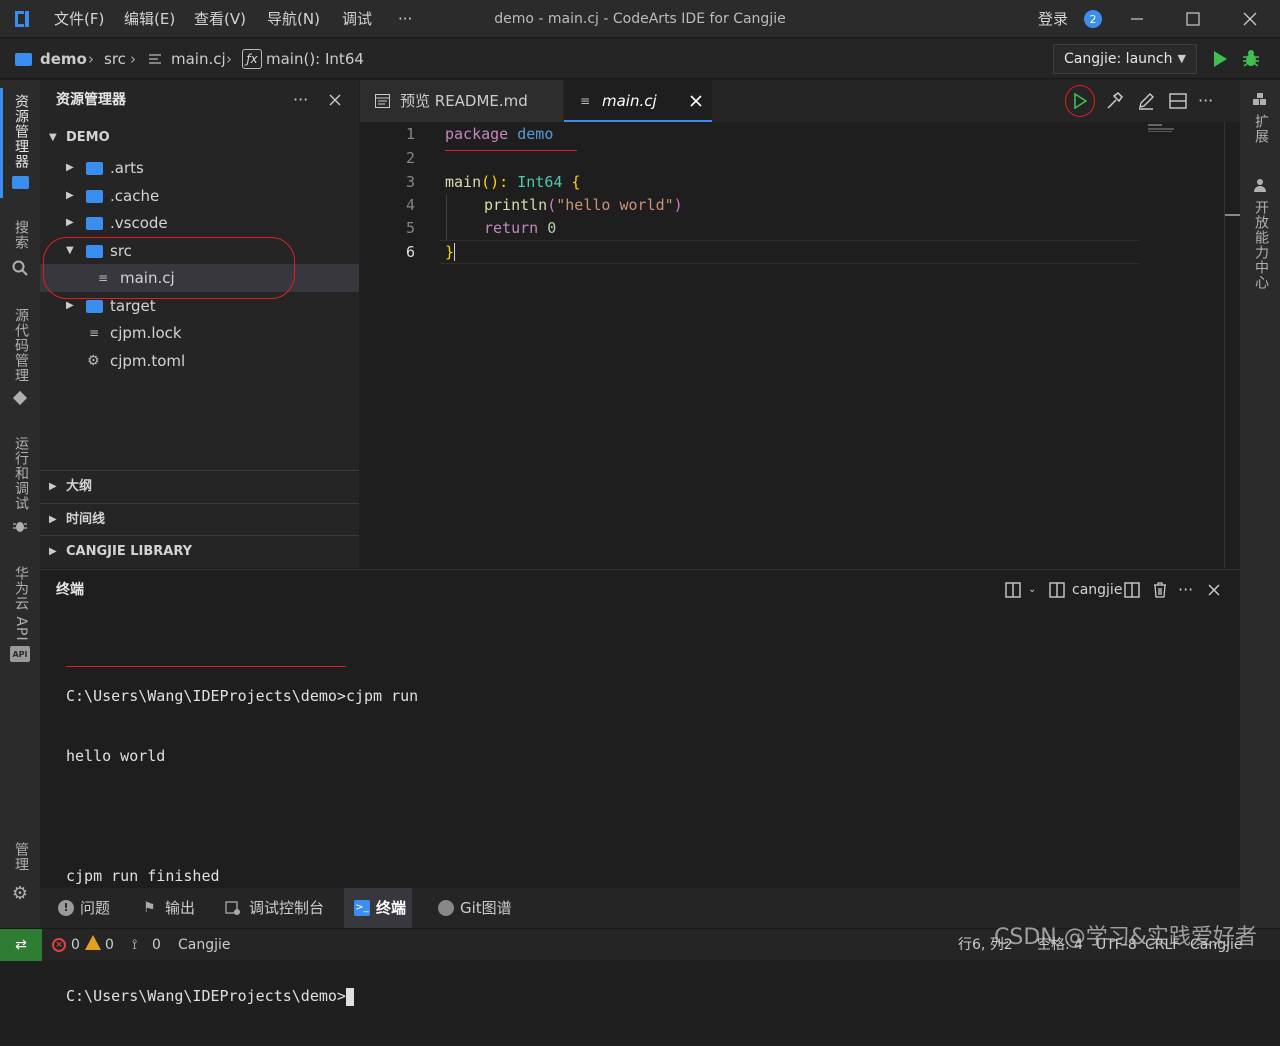 Image resolution: width=1280 pixels, height=1046 pixels. Describe the element at coordinates (1114, 101) in the screenshot. I see `build-hammer-icon` at that location.